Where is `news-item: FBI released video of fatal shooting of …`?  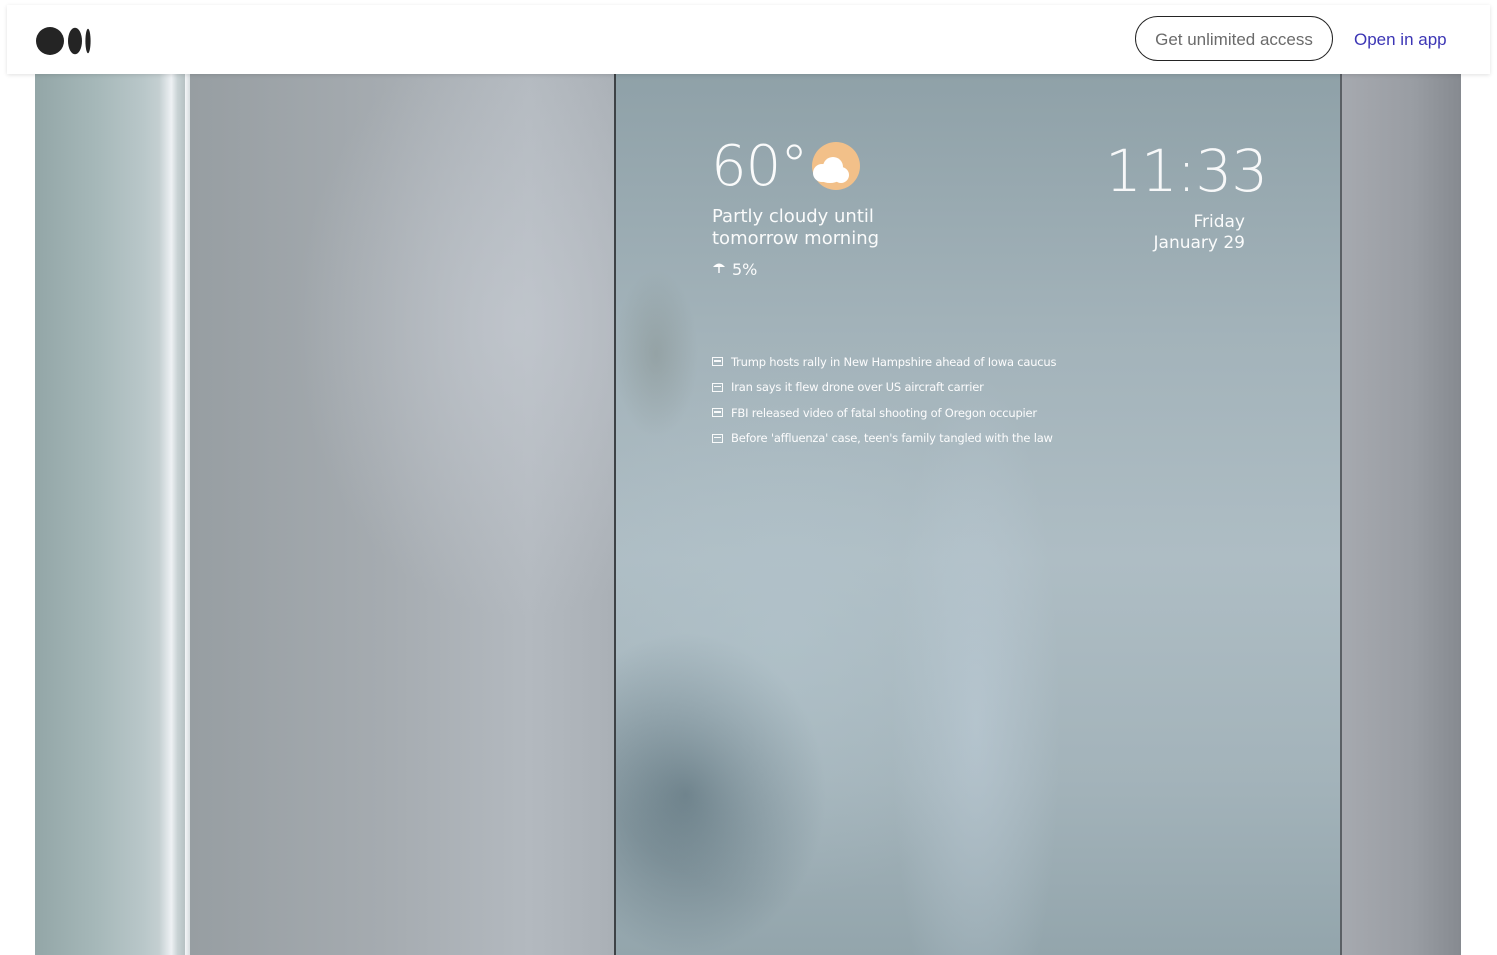
news-item: FBI released video of fatal shooting of … is located at coordinates (884, 413).